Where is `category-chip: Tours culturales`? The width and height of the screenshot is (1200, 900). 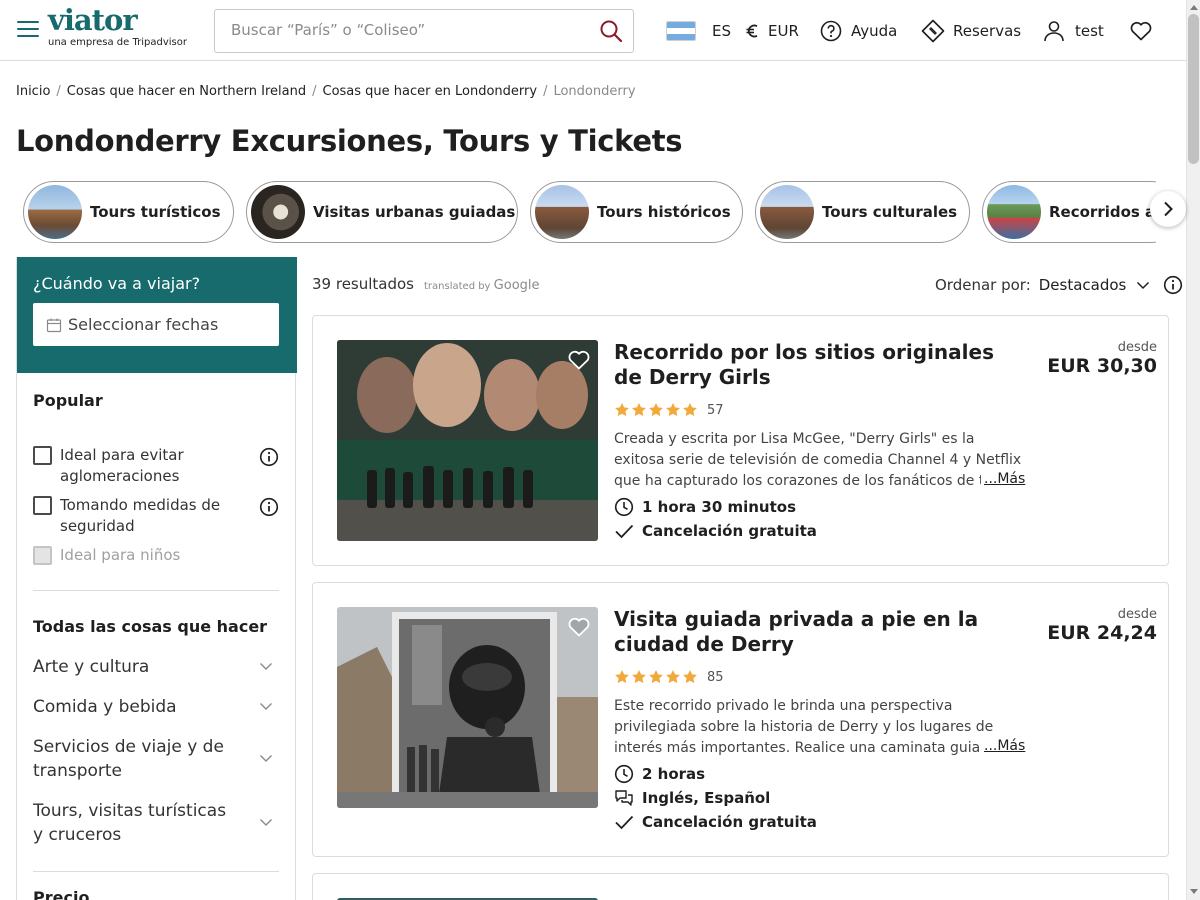 category-chip: Tours culturales is located at coordinates (862, 212).